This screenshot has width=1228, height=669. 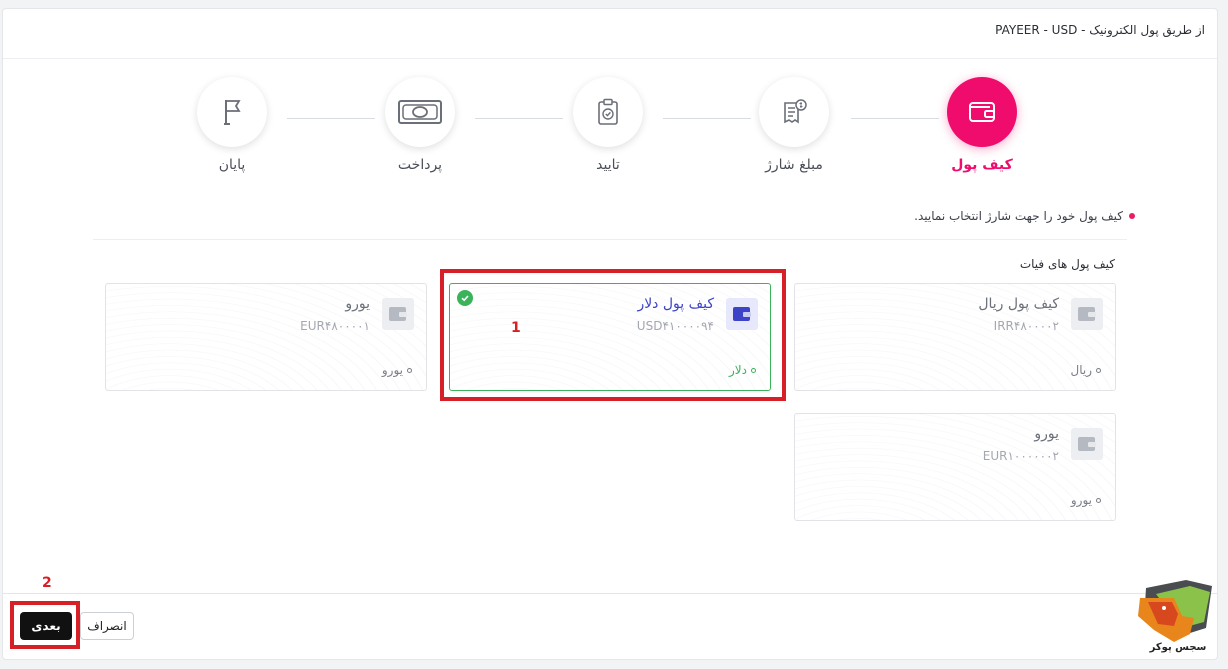 I want to click on brand-logo: سجس پوکر, so click(x=1177, y=619).